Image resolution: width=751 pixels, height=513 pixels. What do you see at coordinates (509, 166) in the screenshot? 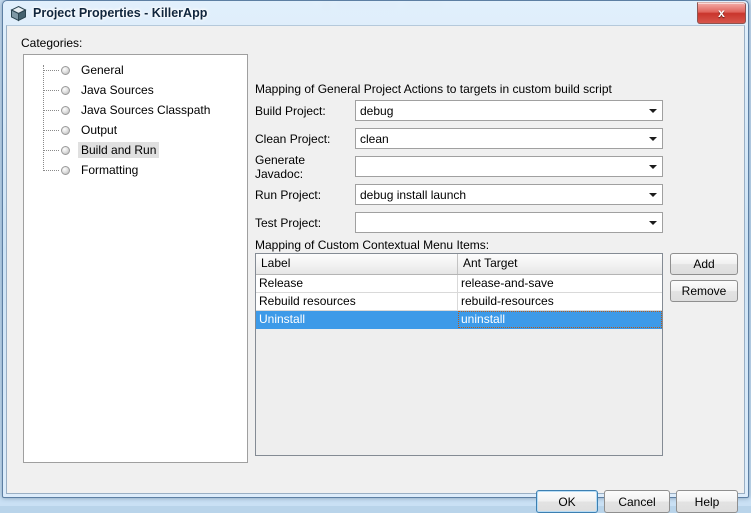
I see `generate-javadoc-combo` at bounding box center [509, 166].